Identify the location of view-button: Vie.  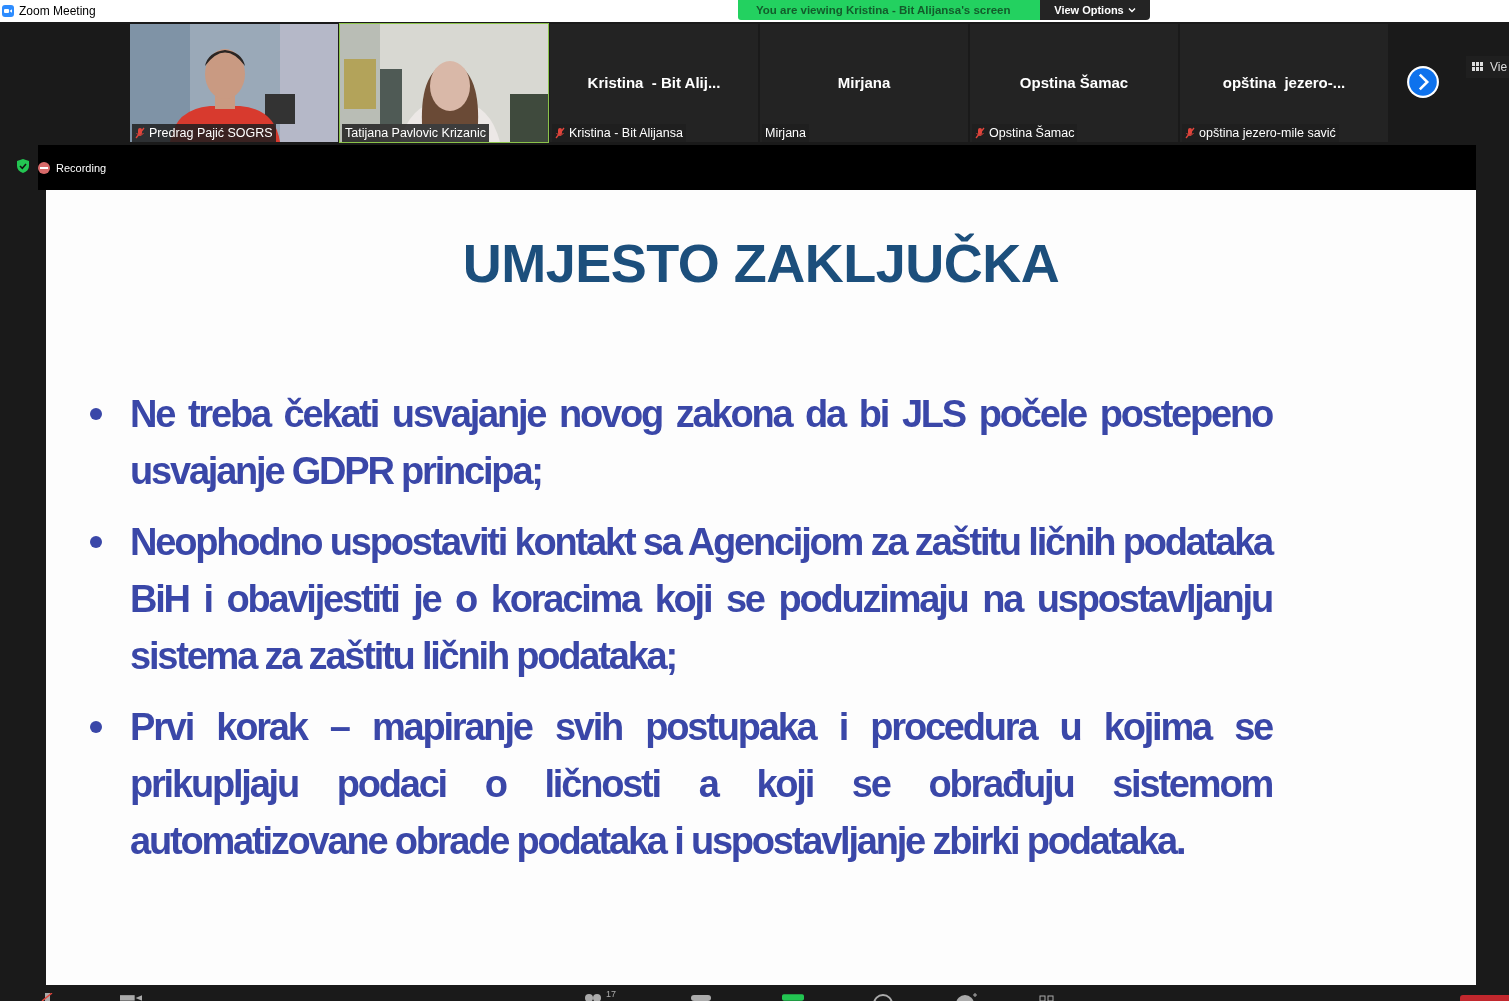
(1487, 67).